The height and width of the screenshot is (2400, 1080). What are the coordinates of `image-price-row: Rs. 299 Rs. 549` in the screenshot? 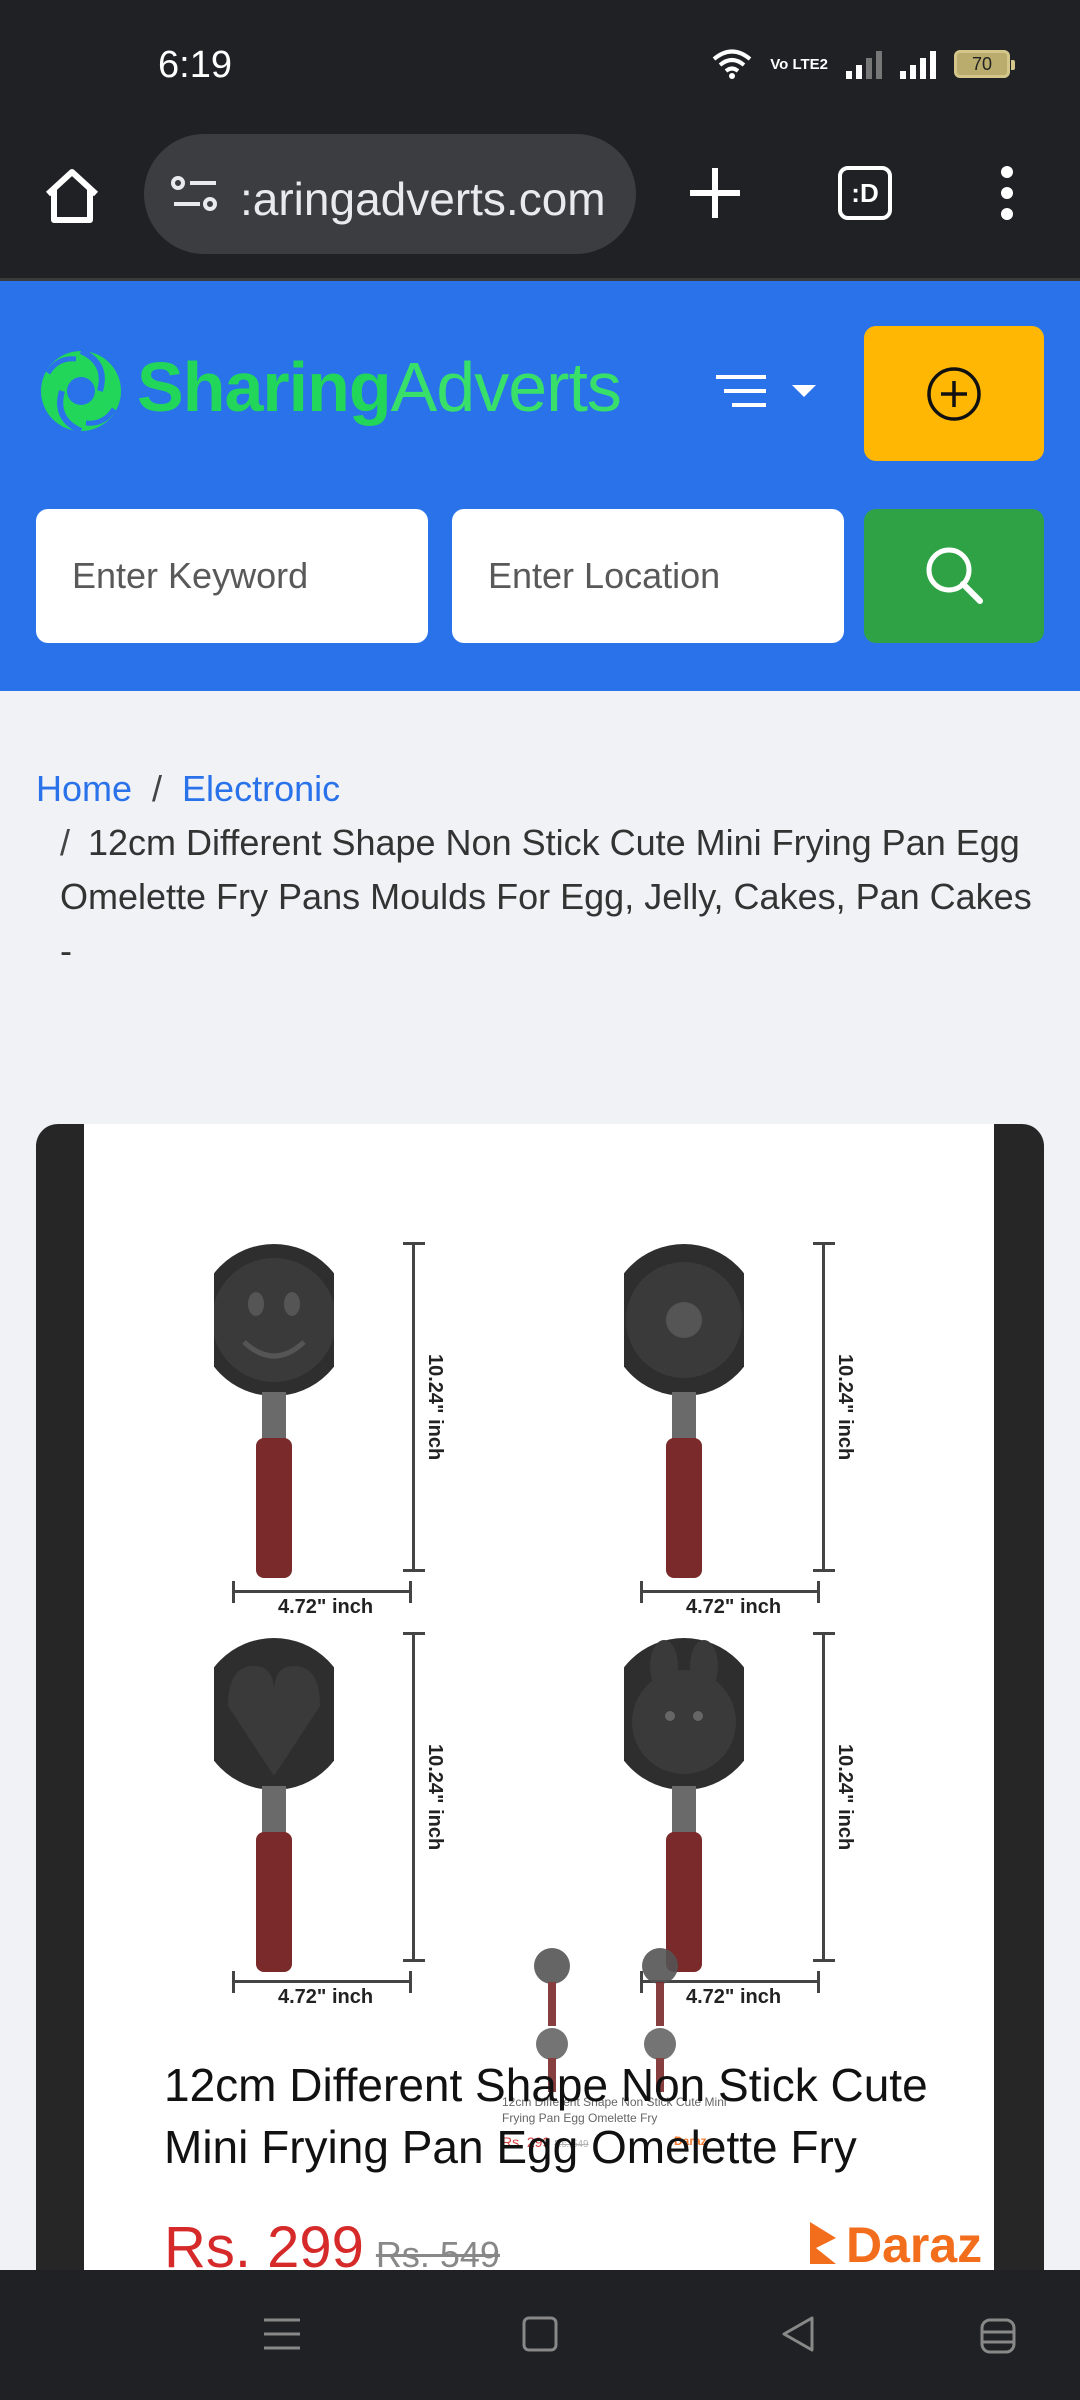 It's located at (332, 2244).